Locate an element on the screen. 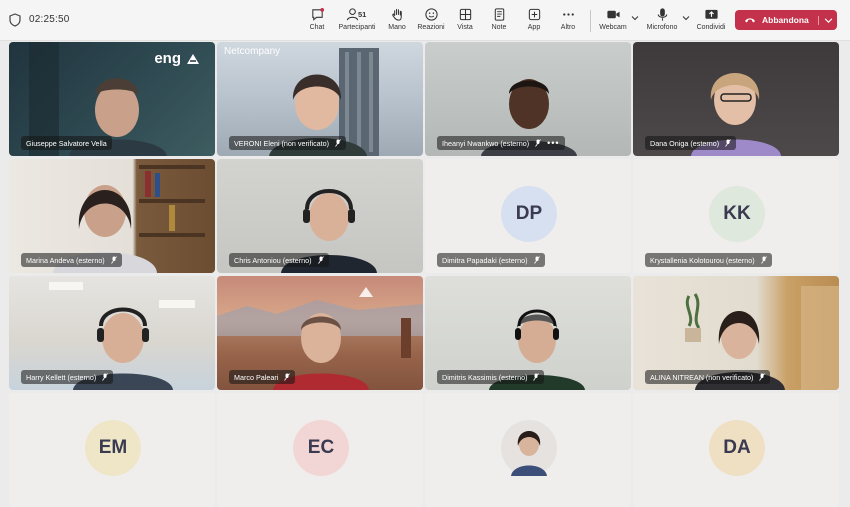 The width and height of the screenshot is (850, 507). leave-label: Abbandona is located at coordinates (785, 20).